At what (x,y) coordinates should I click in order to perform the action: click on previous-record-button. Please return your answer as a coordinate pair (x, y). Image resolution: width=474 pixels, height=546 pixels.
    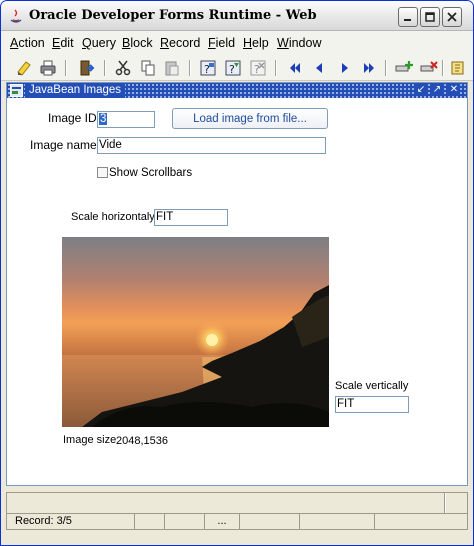
    Looking at the image, I should click on (319, 68).